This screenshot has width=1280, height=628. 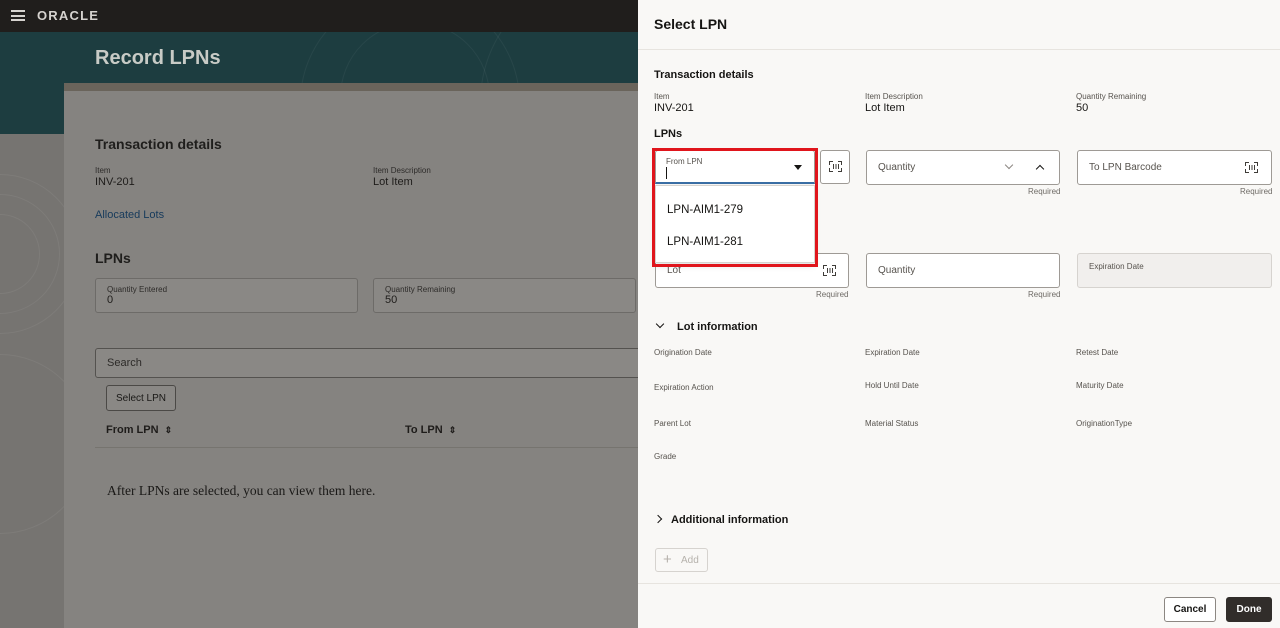 I want to click on column-header-to-lpn: To LPN ⇕, so click(x=430, y=430).